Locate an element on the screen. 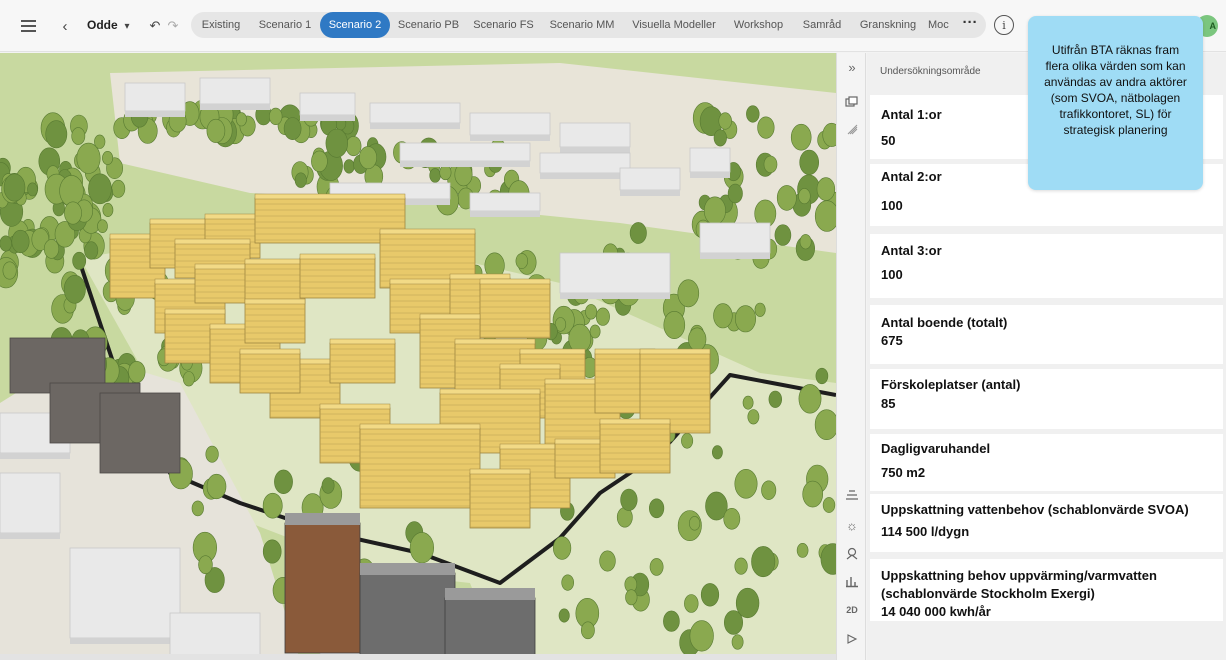 The height and width of the screenshot is (660, 1226). chevron-down-icon: ▾ is located at coordinates (127, 26).